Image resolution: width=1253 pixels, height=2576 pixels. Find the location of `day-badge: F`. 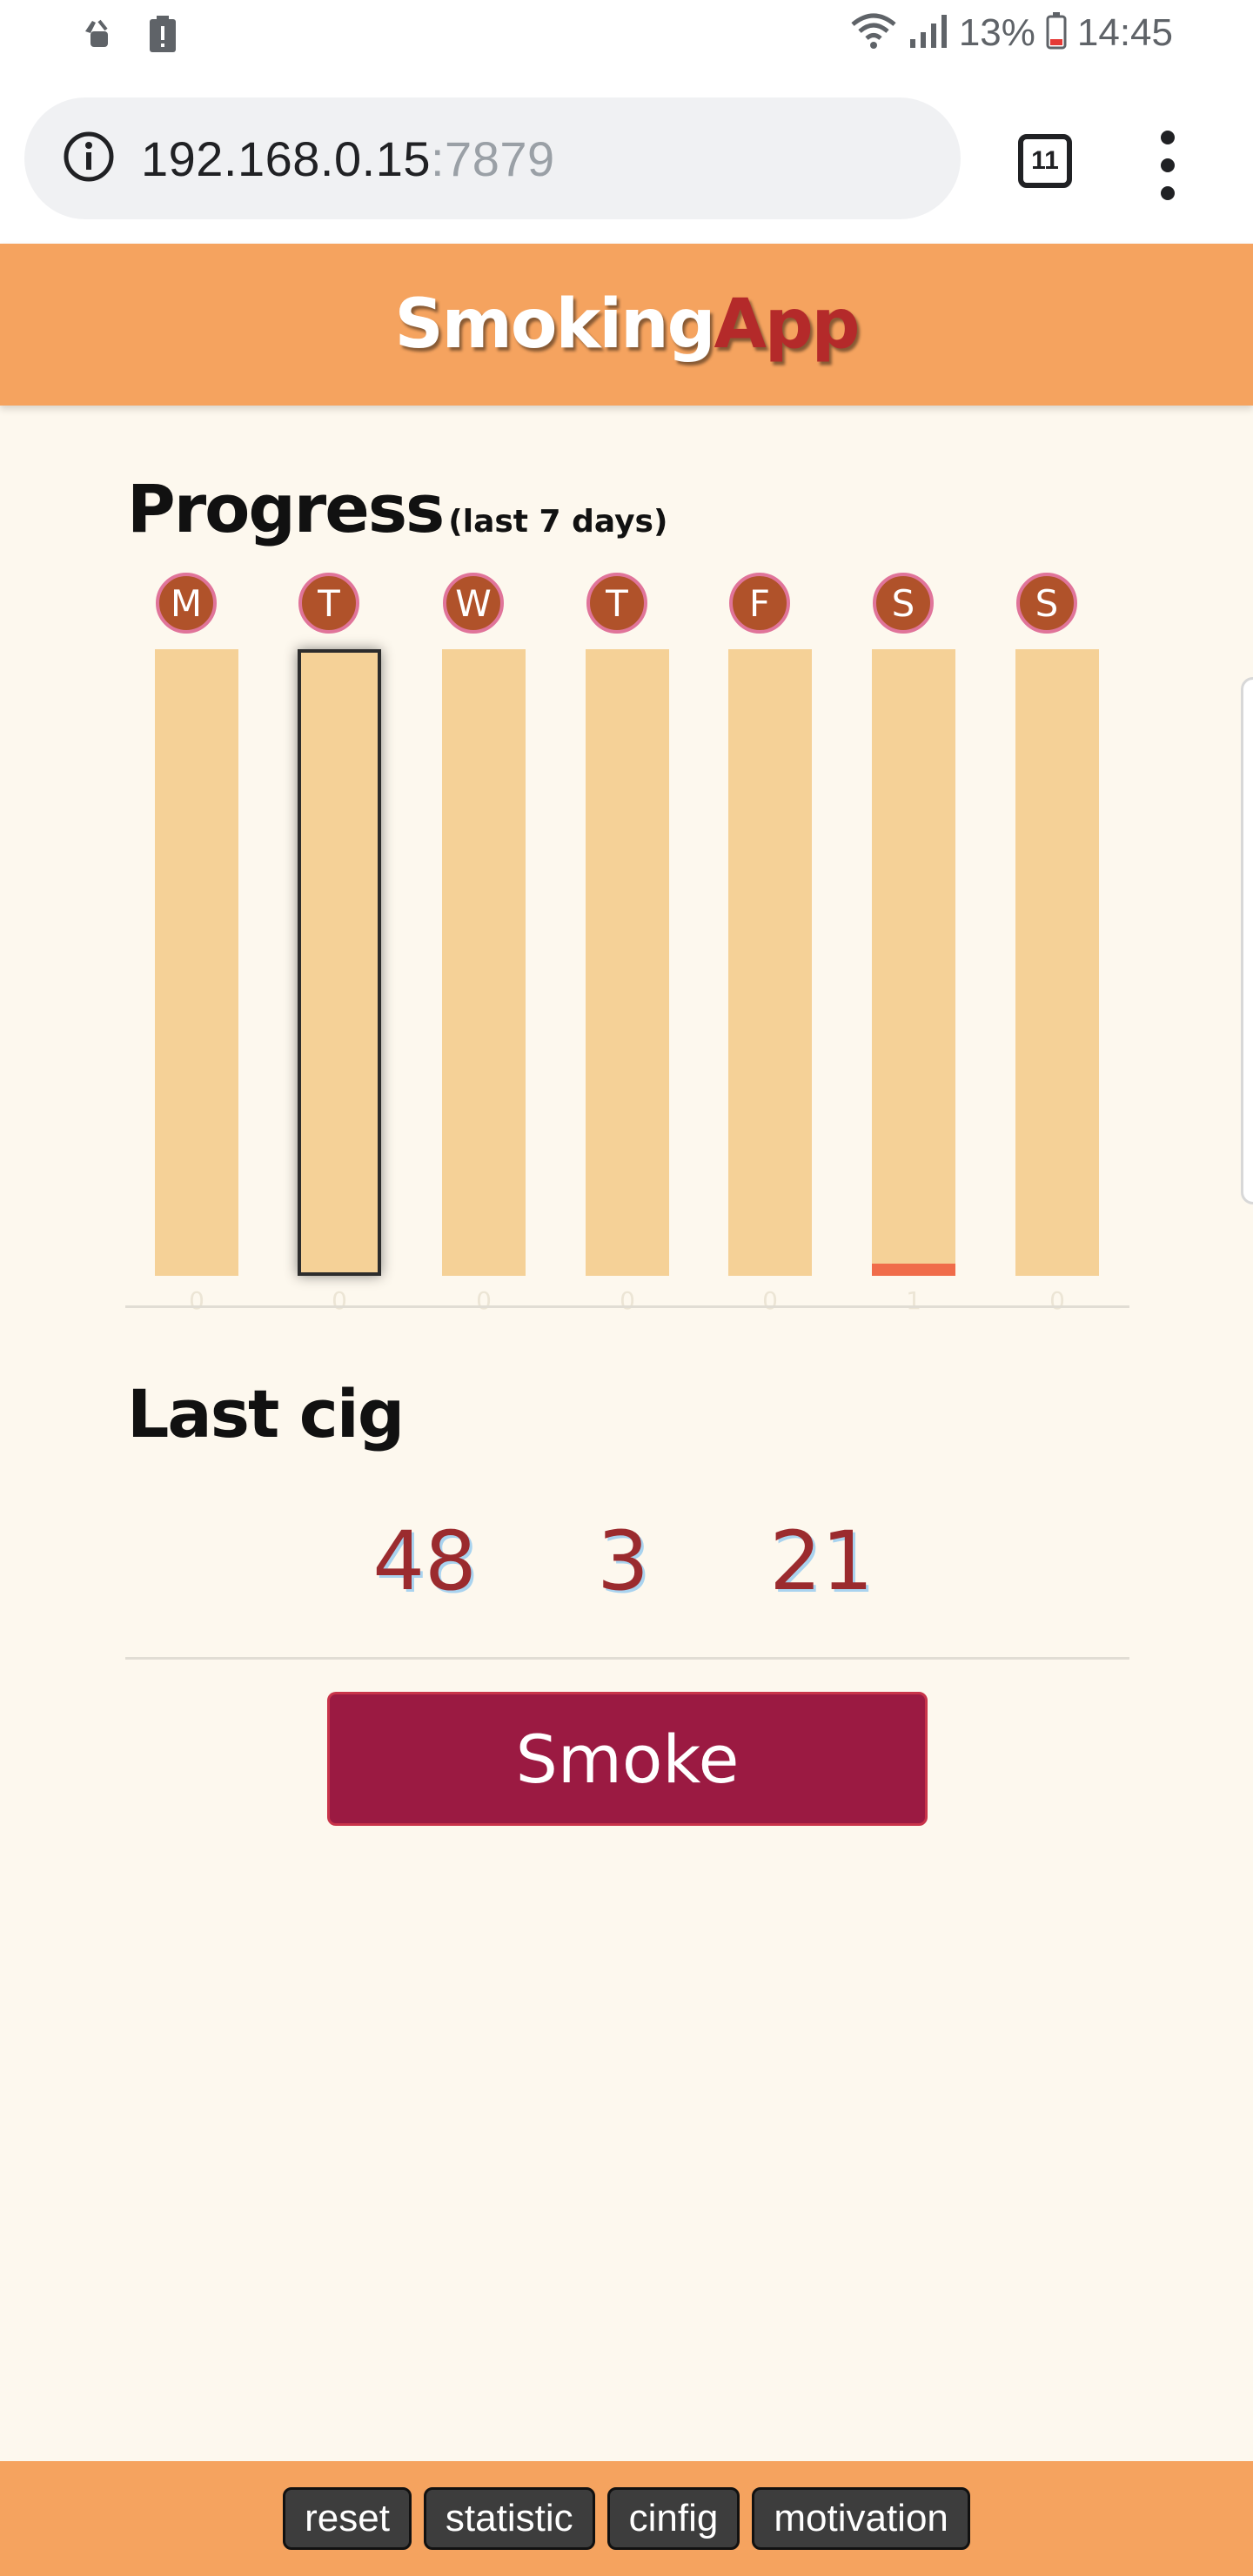

day-badge: F is located at coordinates (760, 603).